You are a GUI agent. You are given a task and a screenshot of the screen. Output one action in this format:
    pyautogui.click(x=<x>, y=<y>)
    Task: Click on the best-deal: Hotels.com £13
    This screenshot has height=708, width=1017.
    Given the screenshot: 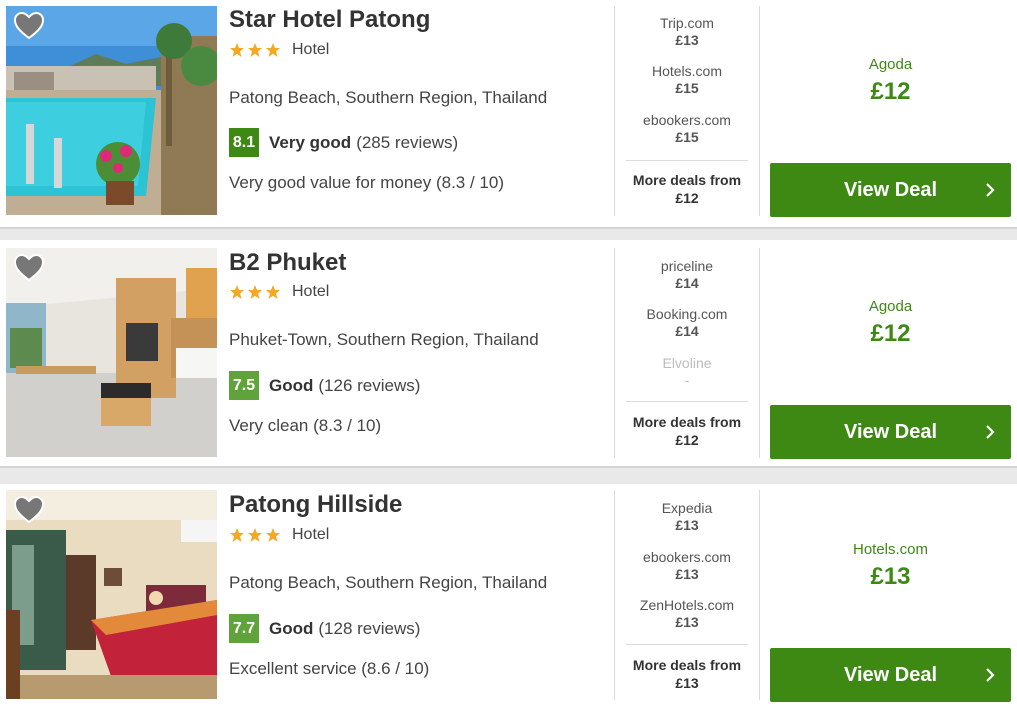 What is the action you would take?
    pyautogui.click(x=890, y=566)
    